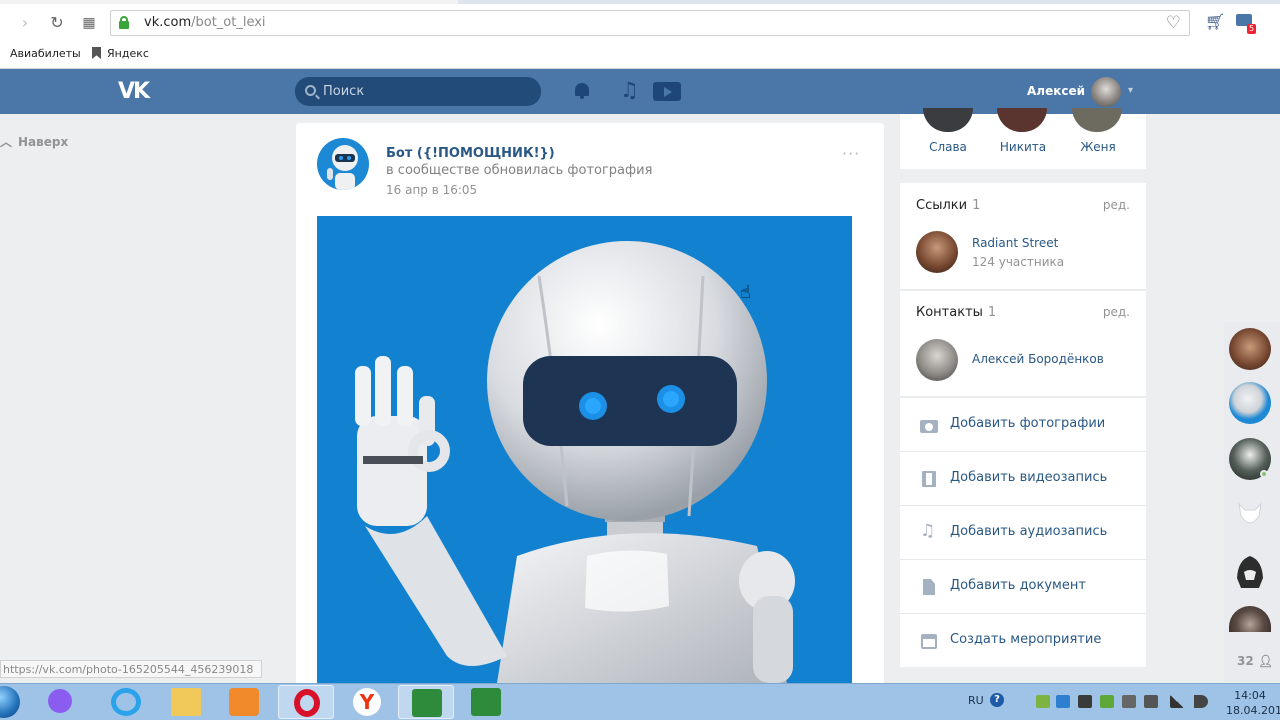 The image size is (1280, 720). Describe the element at coordinates (1265, 661) in the screenshot. I see `user-icon: 👤︎` at that location.